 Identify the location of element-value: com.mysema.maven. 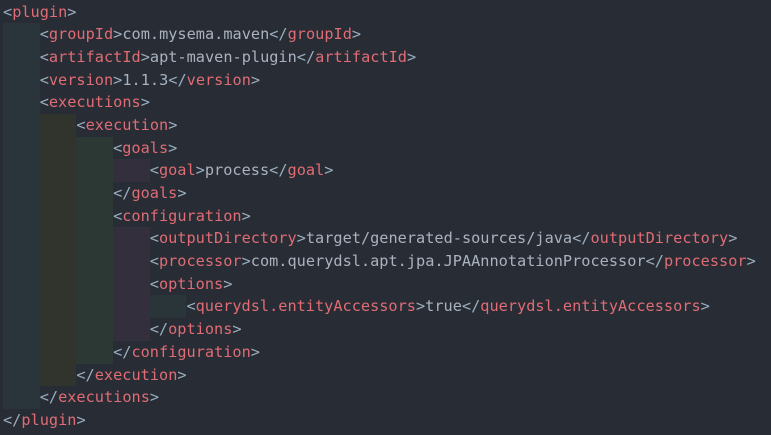
(196, 34).